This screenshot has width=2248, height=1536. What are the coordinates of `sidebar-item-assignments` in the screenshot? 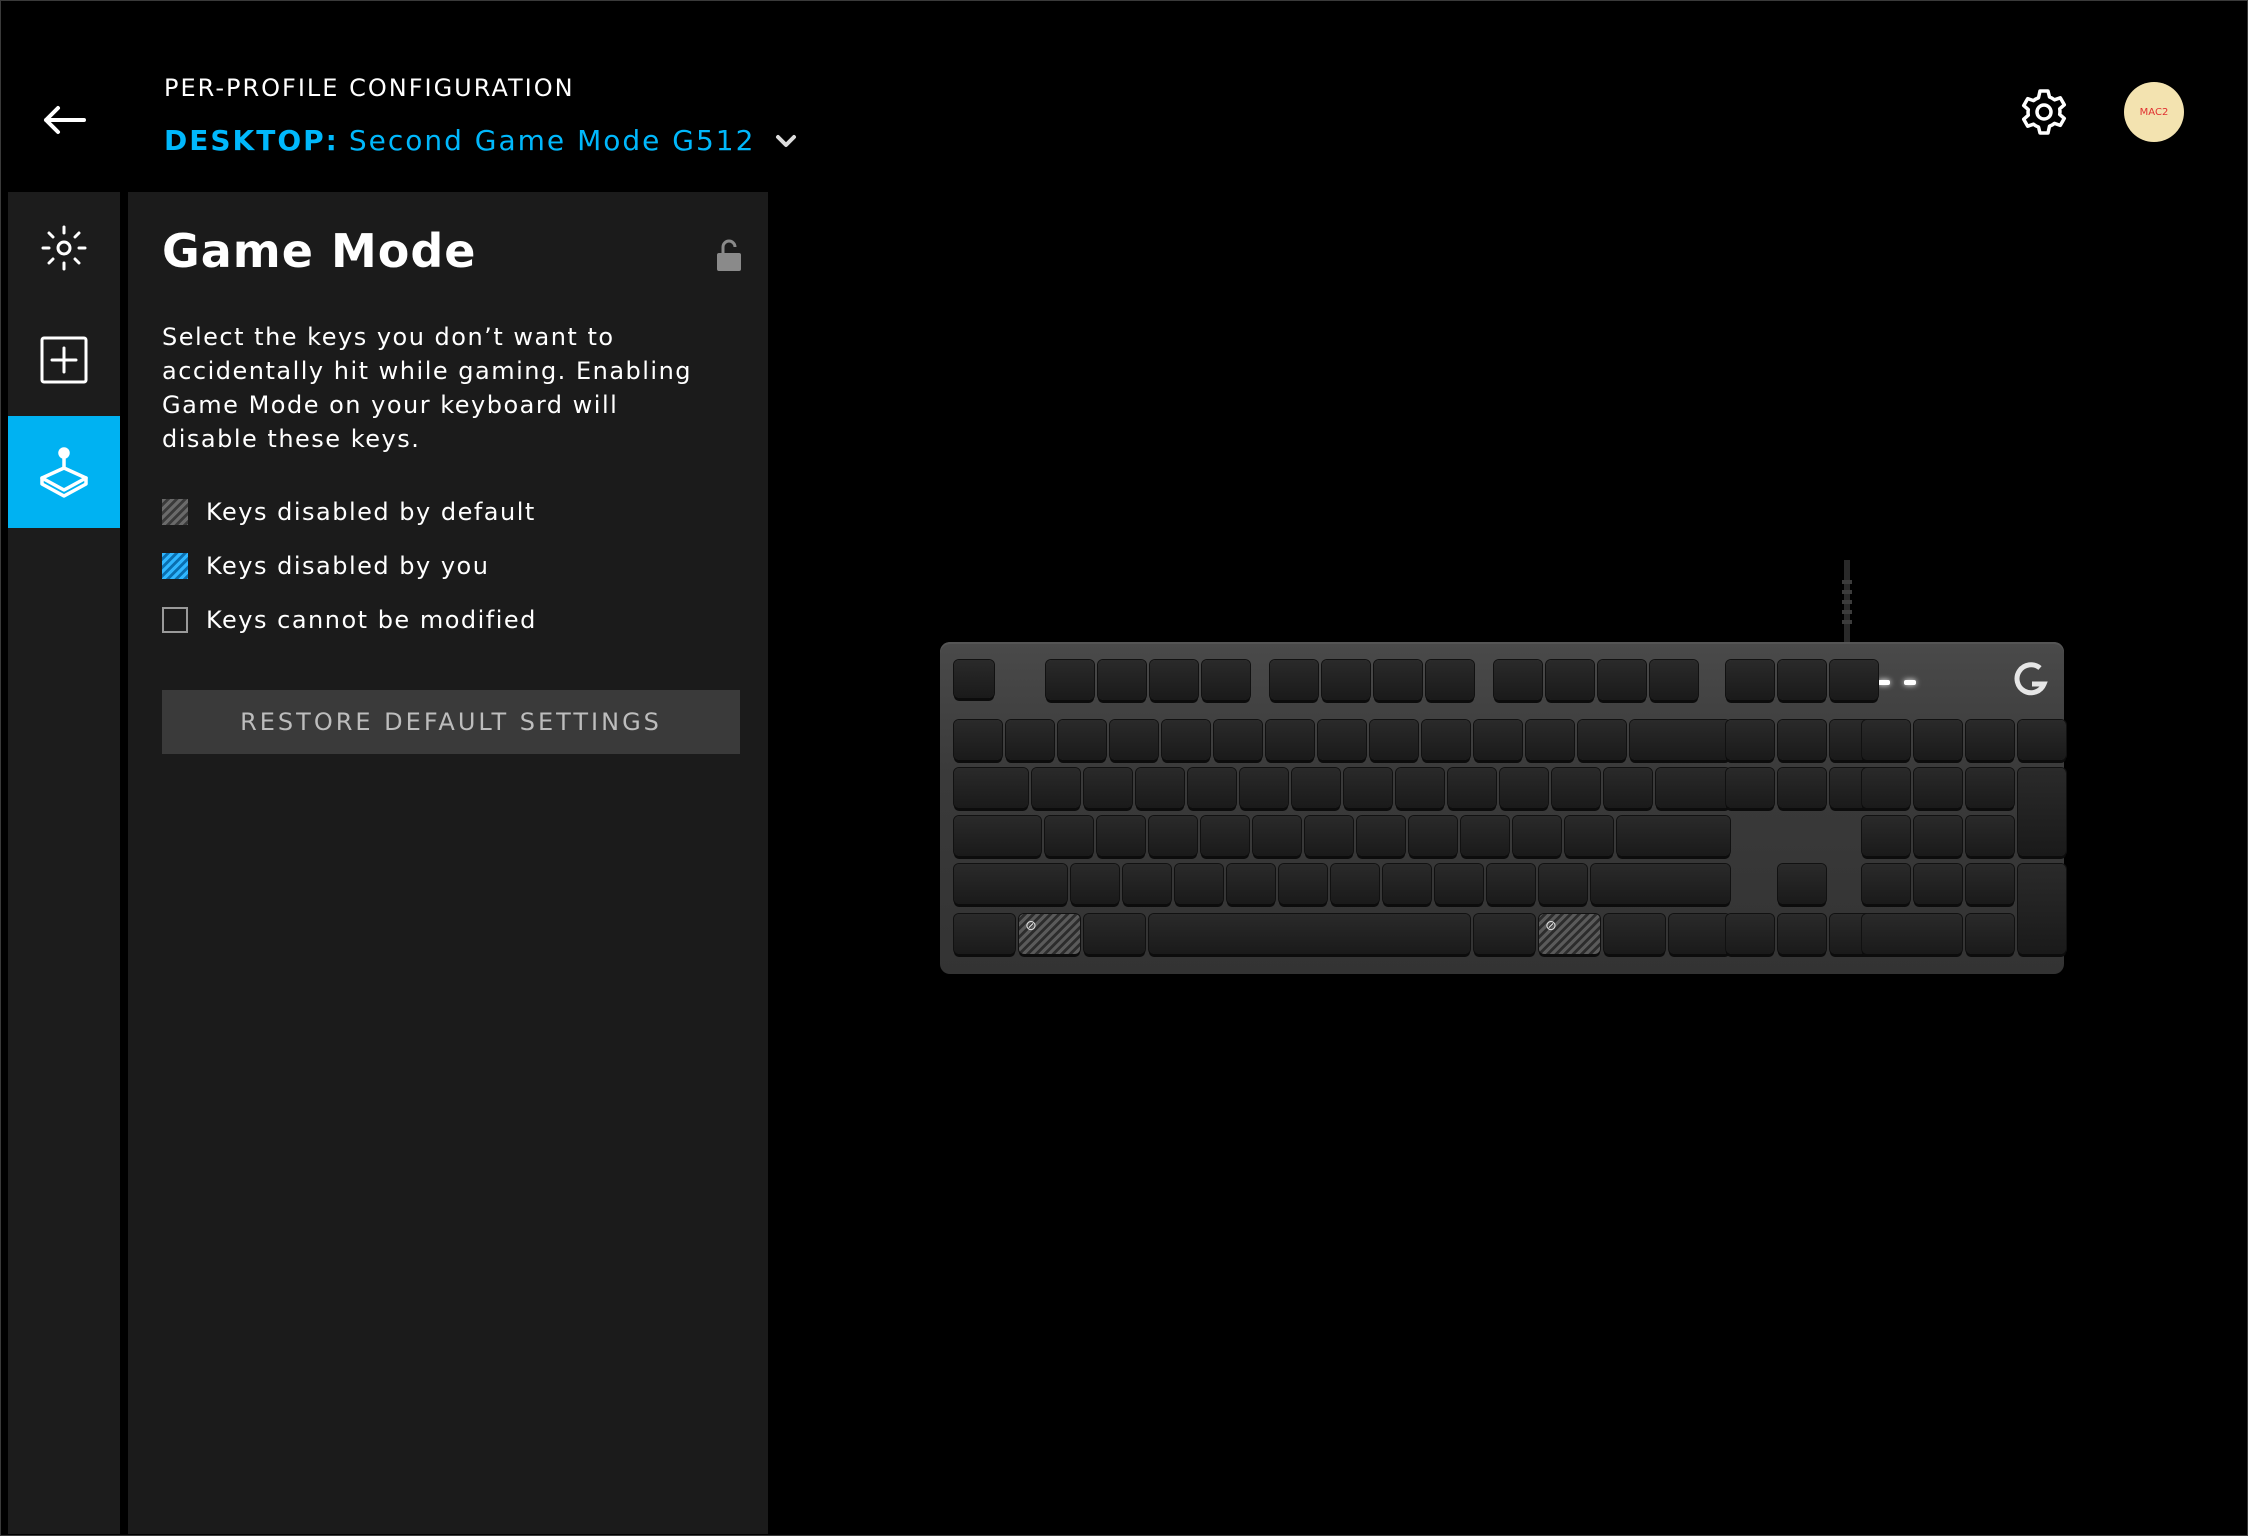 It's located at (64, 360).